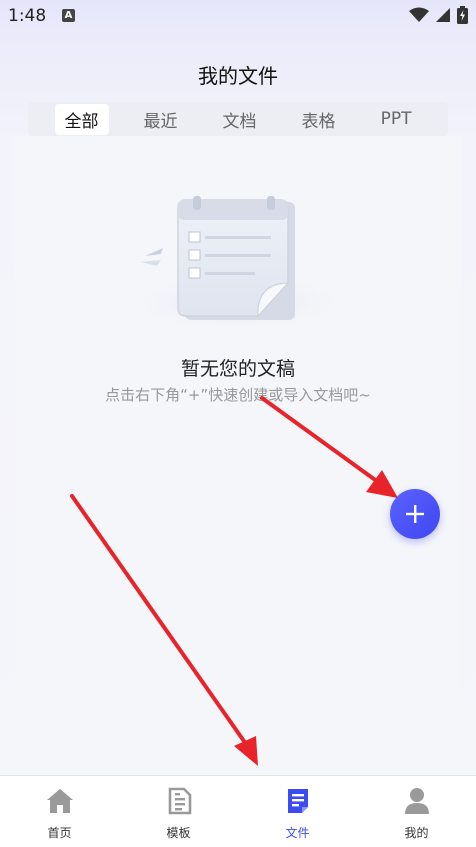 This screenshot has height=847, width=476. I want to click on tab-documents: 文档, so click(240, 119).